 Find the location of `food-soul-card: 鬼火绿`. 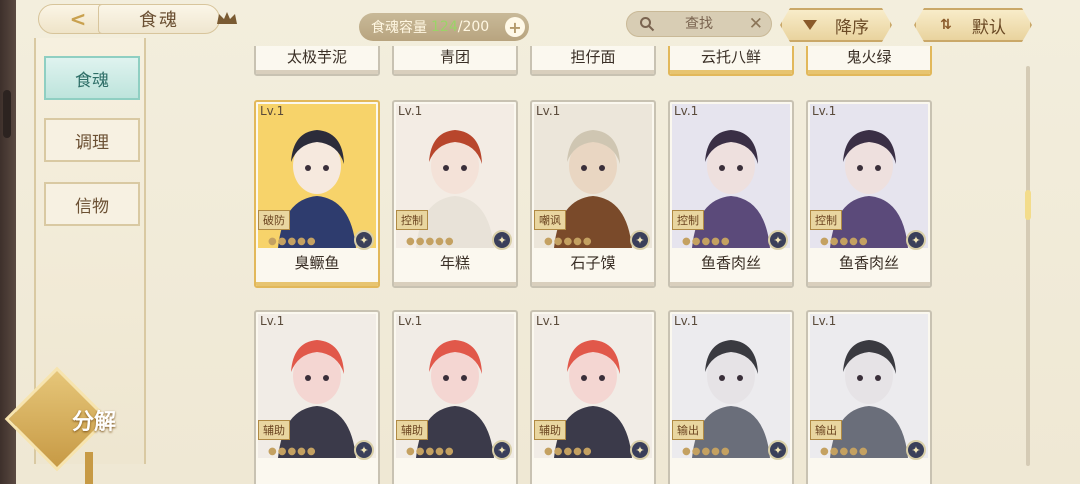

food-soul-card: 鬼火绿 is located at coordinates (869, 61).